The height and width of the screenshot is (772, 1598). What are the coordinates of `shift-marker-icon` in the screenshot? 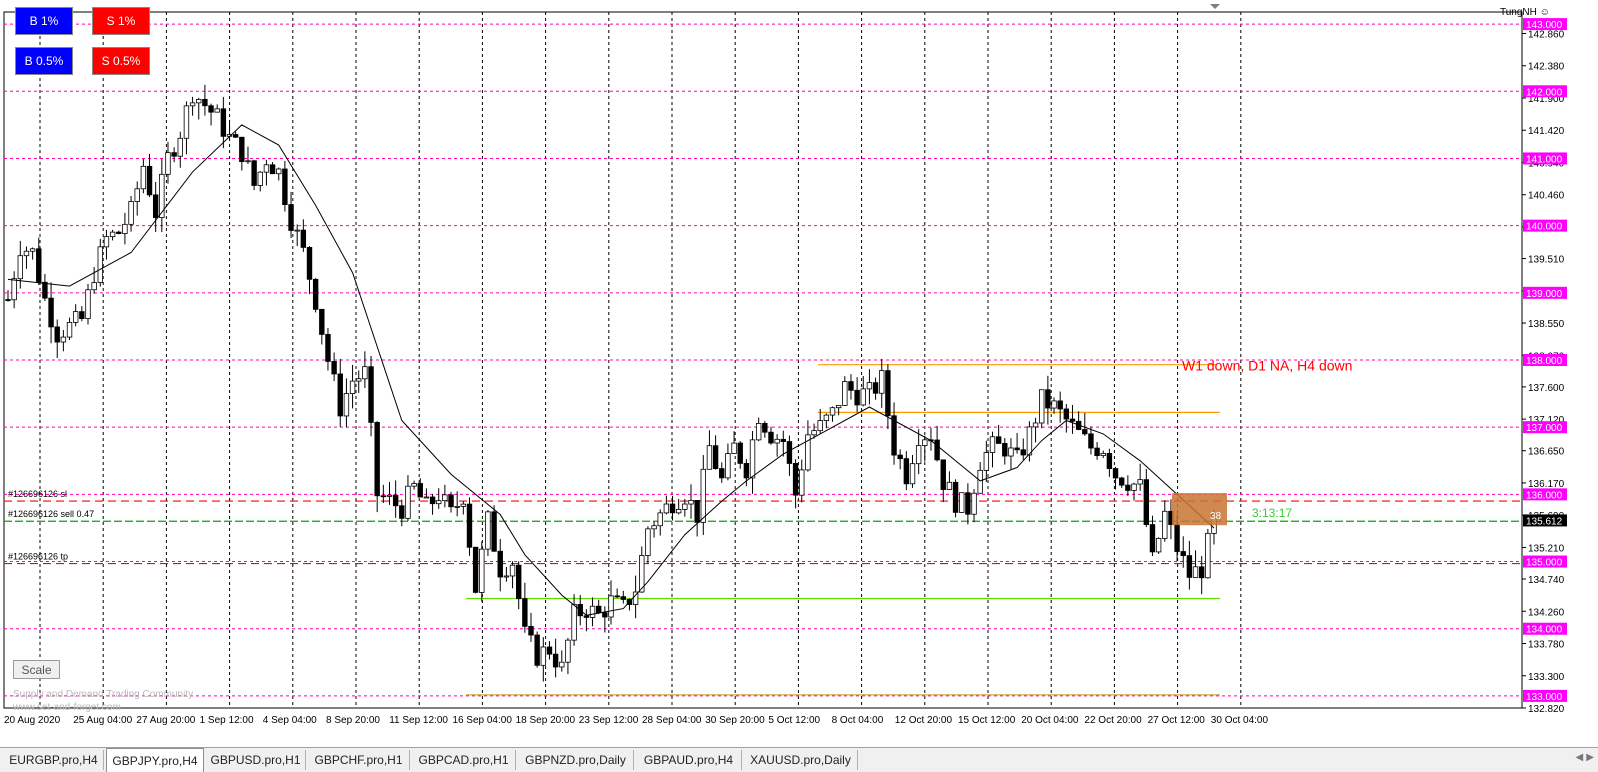 It's located at (1215, 6).